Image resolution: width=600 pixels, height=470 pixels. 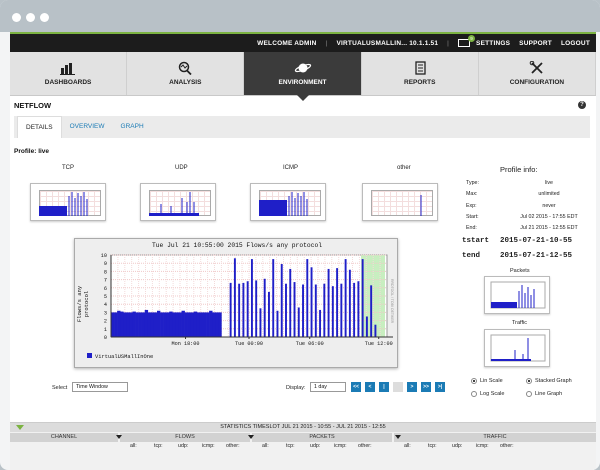 What do you see at coordinates (303, 76) in the screenshot?
I see `nav-environment: ENVIRONMENT` at bounding box center [303, 76].